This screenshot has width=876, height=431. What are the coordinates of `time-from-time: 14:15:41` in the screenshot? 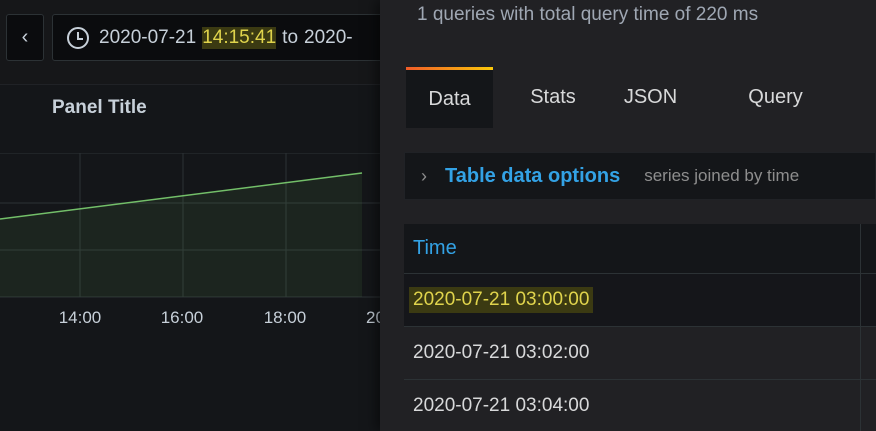 It's located at (239, 37).